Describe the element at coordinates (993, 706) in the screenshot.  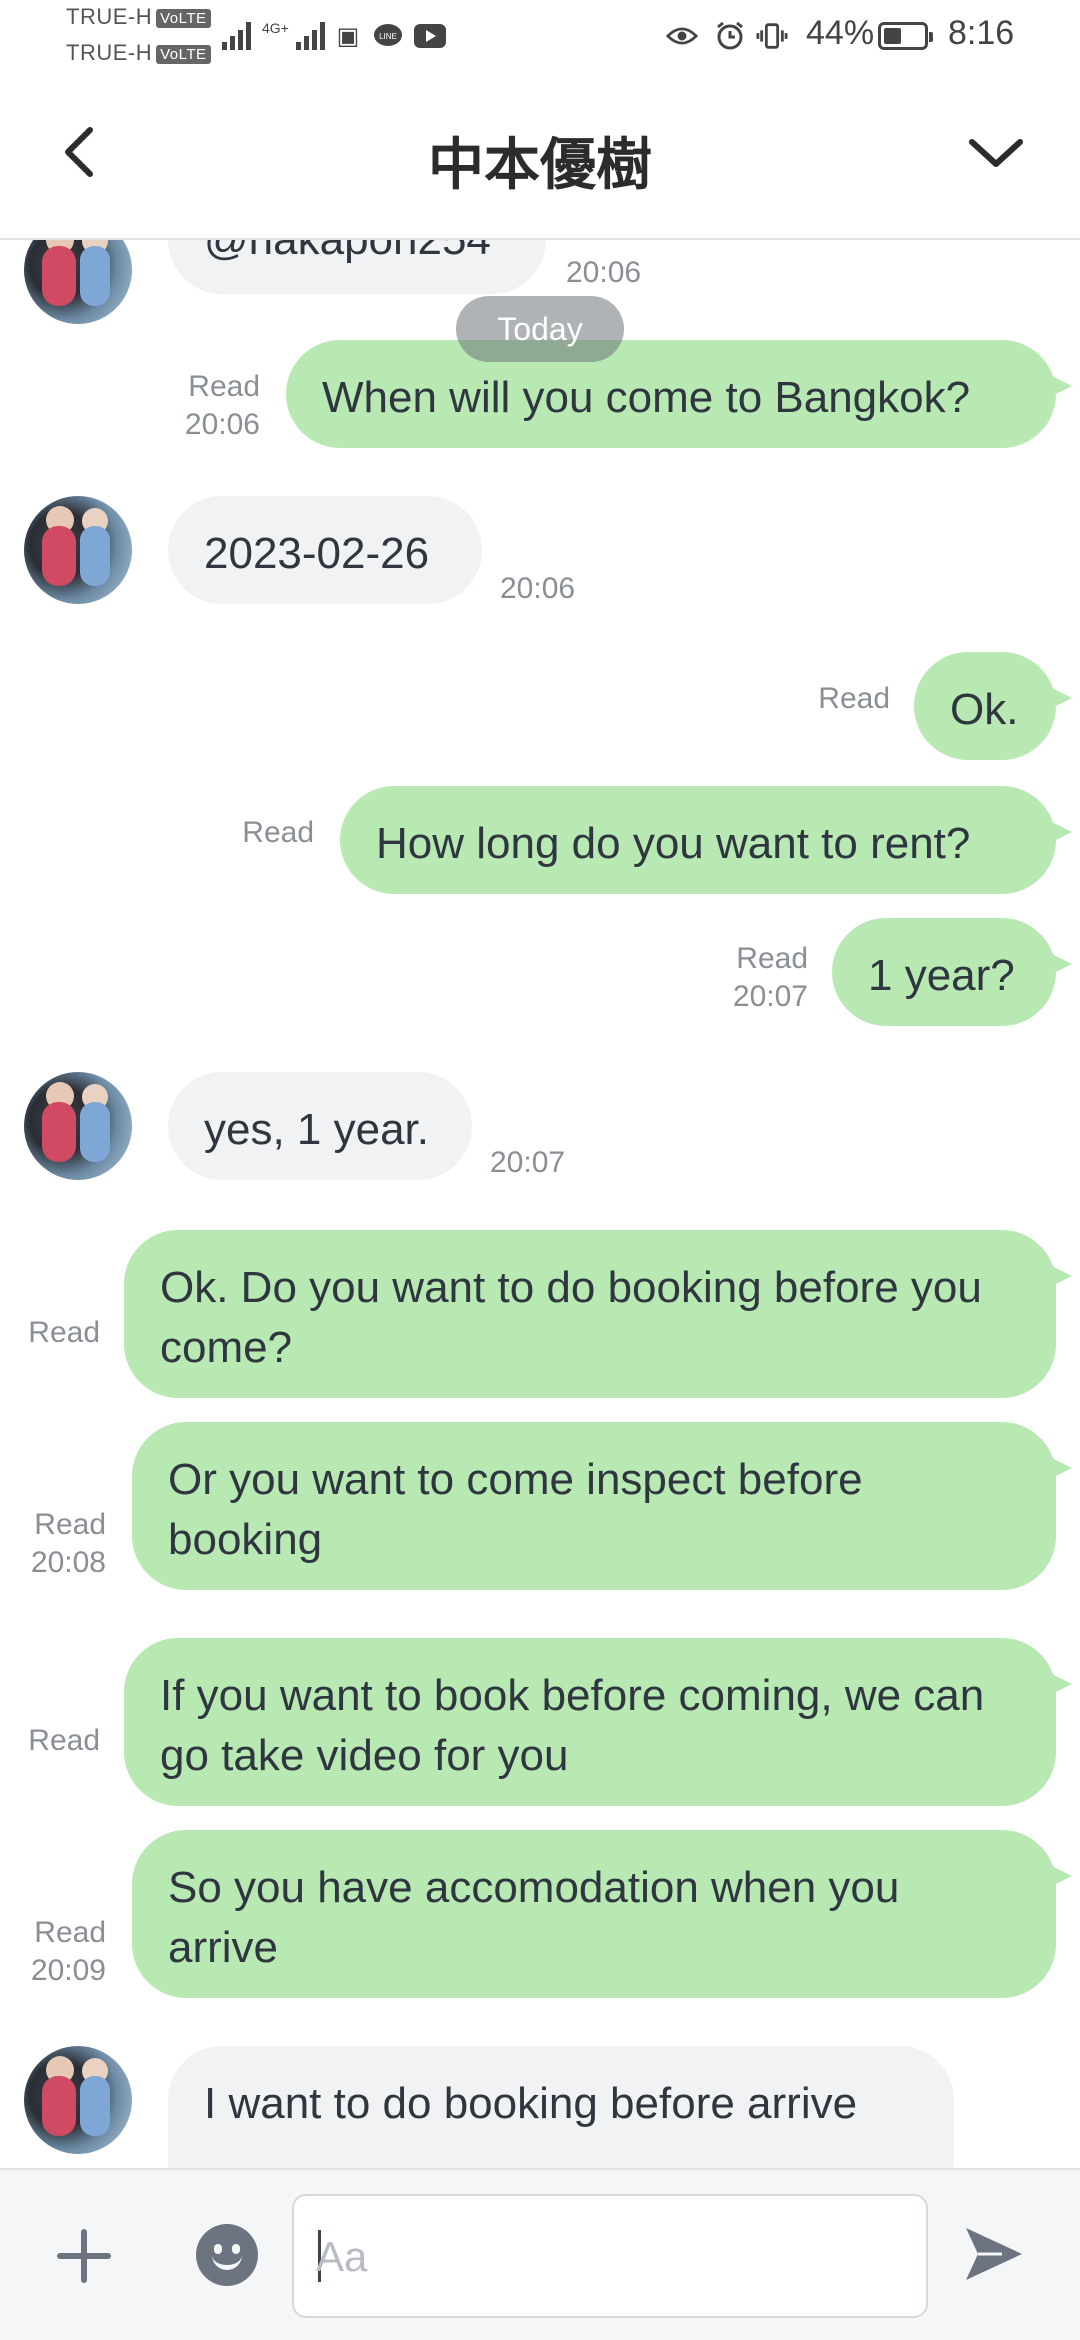
I see `message-bubble-outgoing: Ok.` at that location.